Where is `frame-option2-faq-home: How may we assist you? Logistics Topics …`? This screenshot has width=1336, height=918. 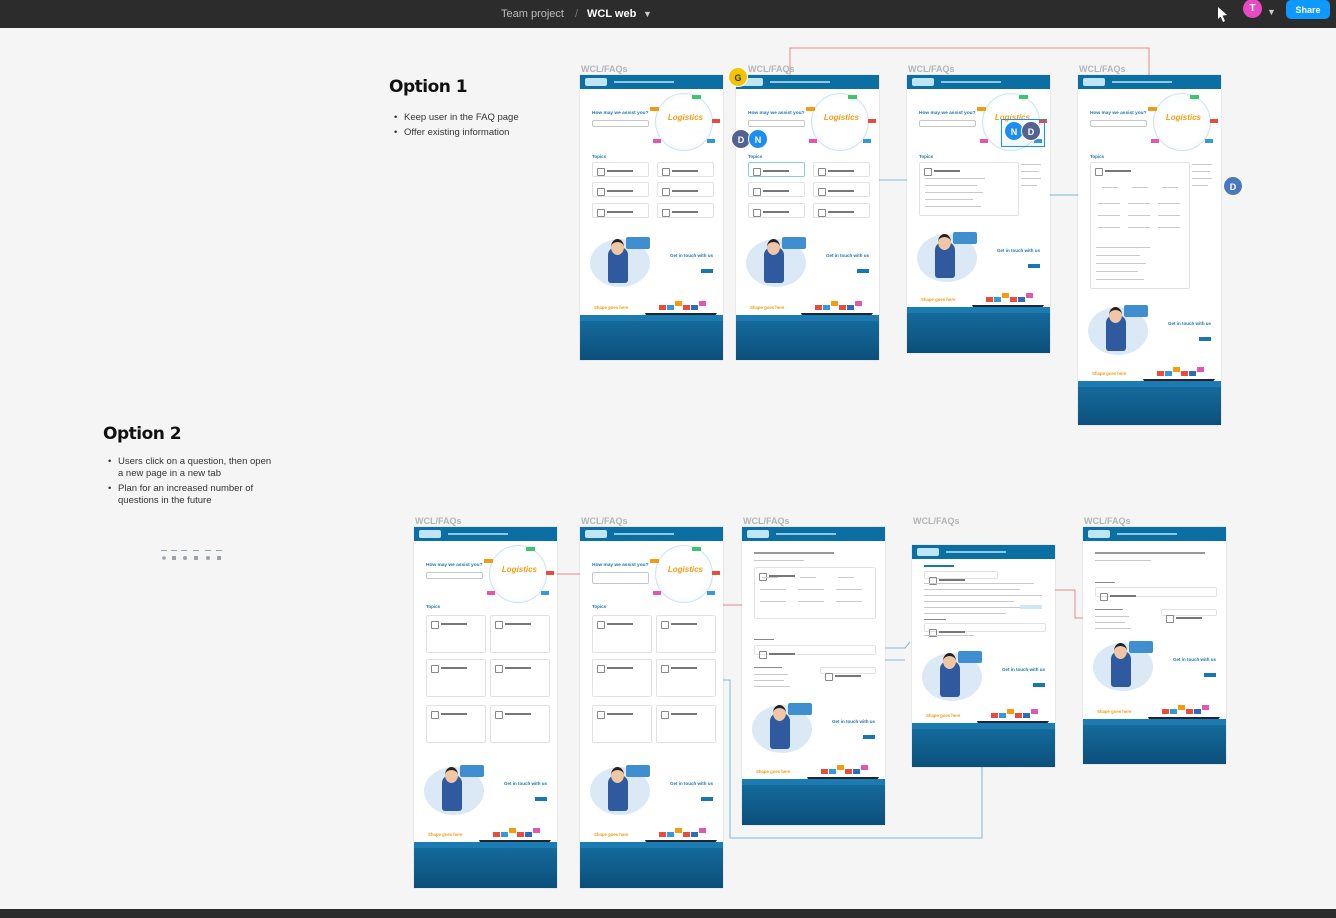
frame-option2-faq-home: How may we assist you? Logistics Topics … is located at coordinates (485, 707).